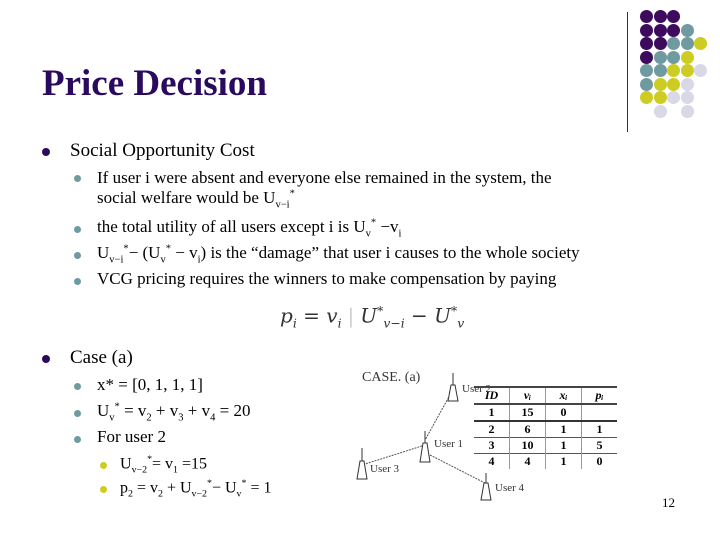 Image resolution: width=720 pixels, height=540 pixels. What do you see at coordinates (563, 395) in the screenshot?
I see `column-header: xᵢ` at bounding box center [563, 395].